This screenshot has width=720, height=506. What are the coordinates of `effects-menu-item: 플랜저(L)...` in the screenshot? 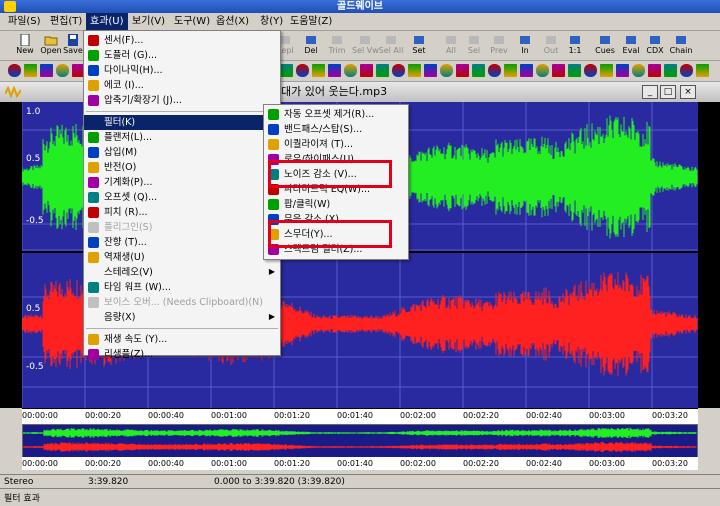 It's located at (182, 137).